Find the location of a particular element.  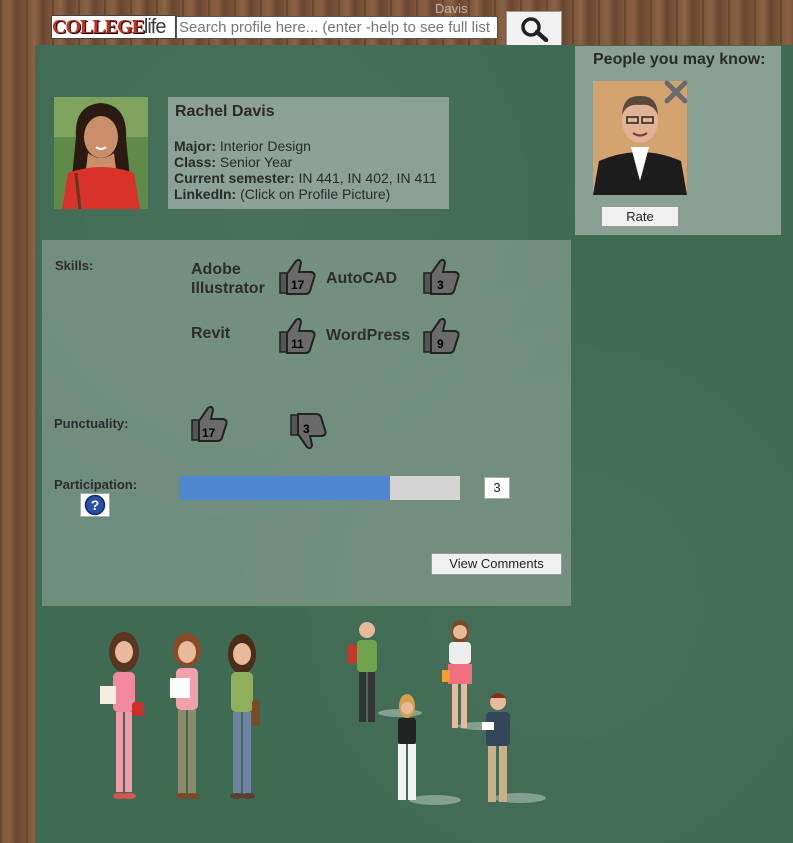

punctuality-thumbs-down-button: 3 is located at coordinates (308, 432).